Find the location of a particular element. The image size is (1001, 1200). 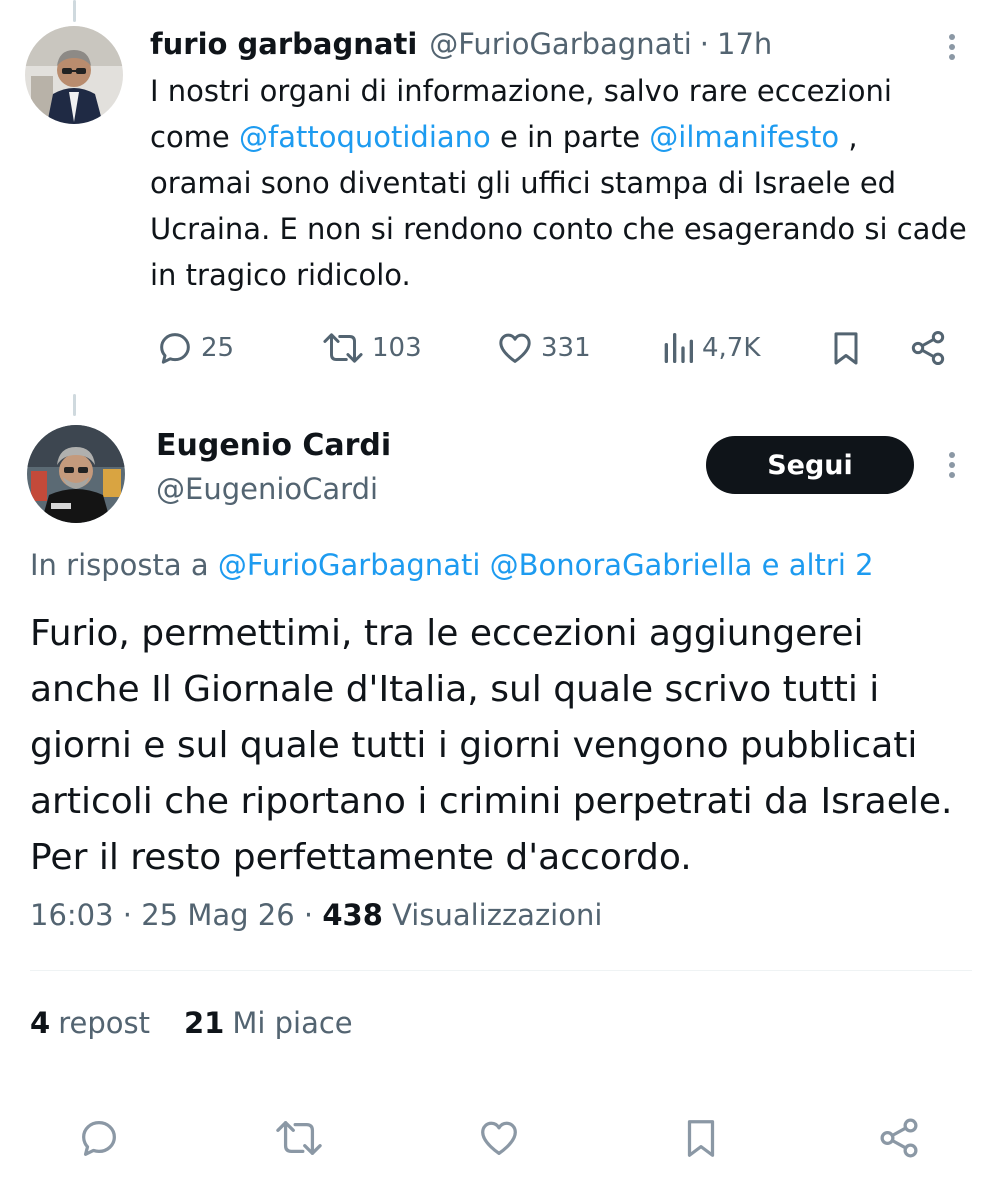

parent-author-name: furio garbagnati is located at coordinates (283, 44).